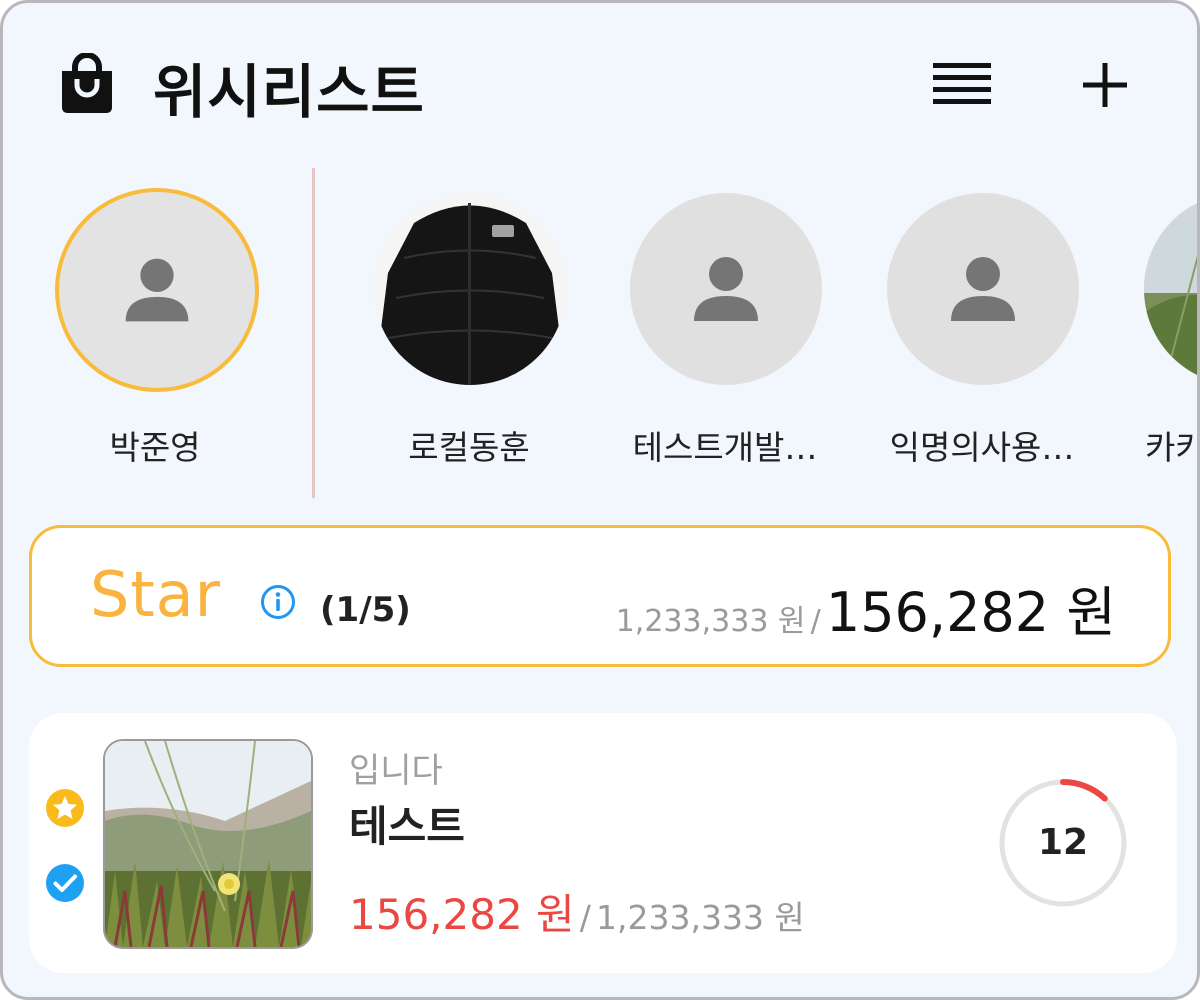  What do you see at coordinates (65, 808) in the screenshot?
I see `star-badge-icon` at bounding box center [65, 808].